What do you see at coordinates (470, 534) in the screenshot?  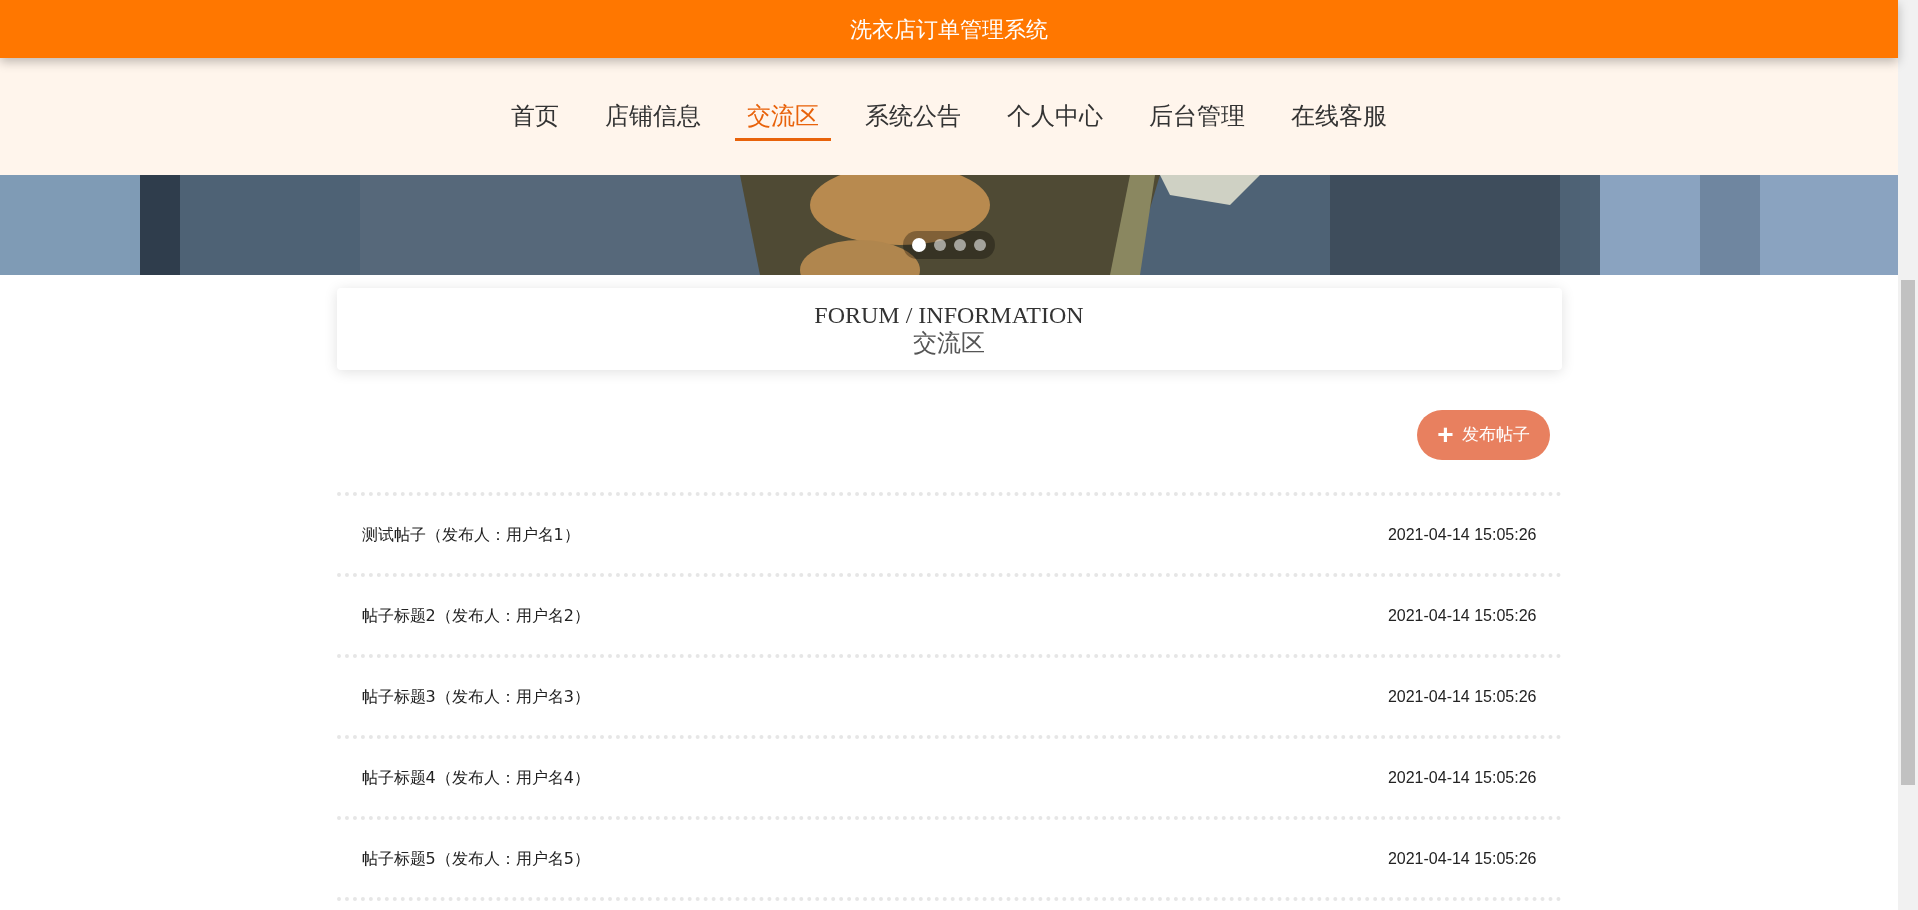 I see `post-title: 测试帖子（发布人：用户名1）` at bounding box center [470, 534].